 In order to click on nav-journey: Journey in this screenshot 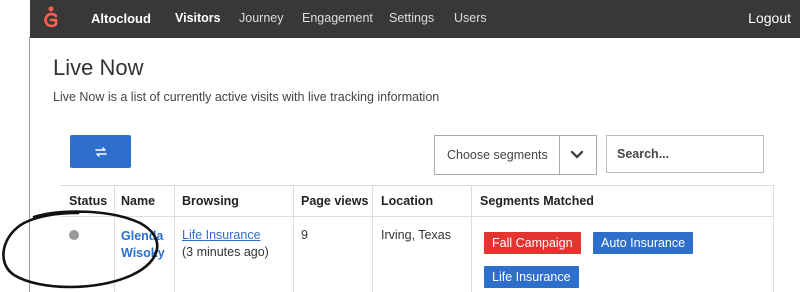, I will do `click(261, 18)`.